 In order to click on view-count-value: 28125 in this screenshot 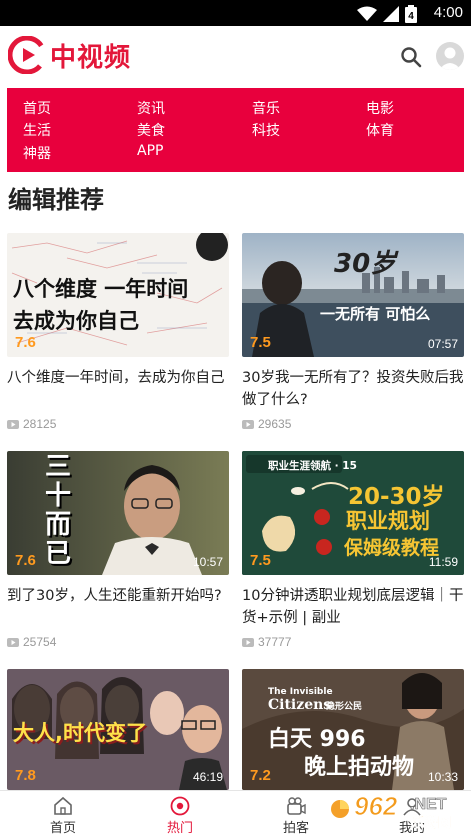, I will do `click(40, 424)`.